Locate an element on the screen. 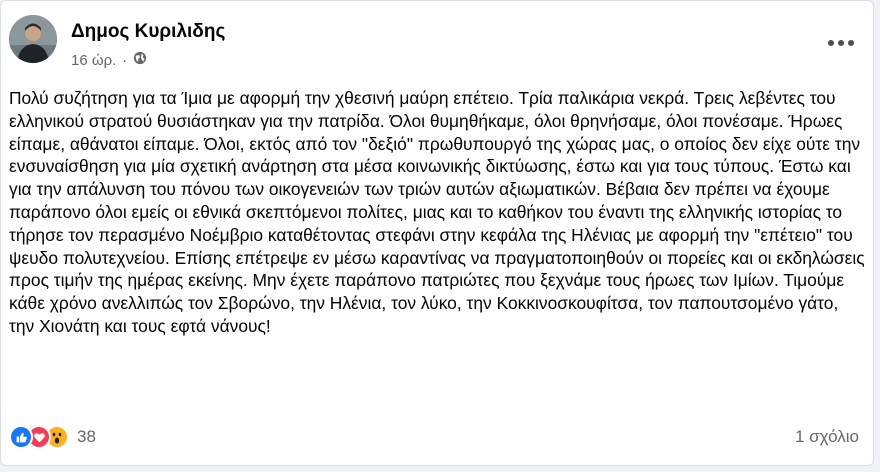 This screenshot has width=880, height=472. reaction-count: 38 is located at coordinates (86, 437).